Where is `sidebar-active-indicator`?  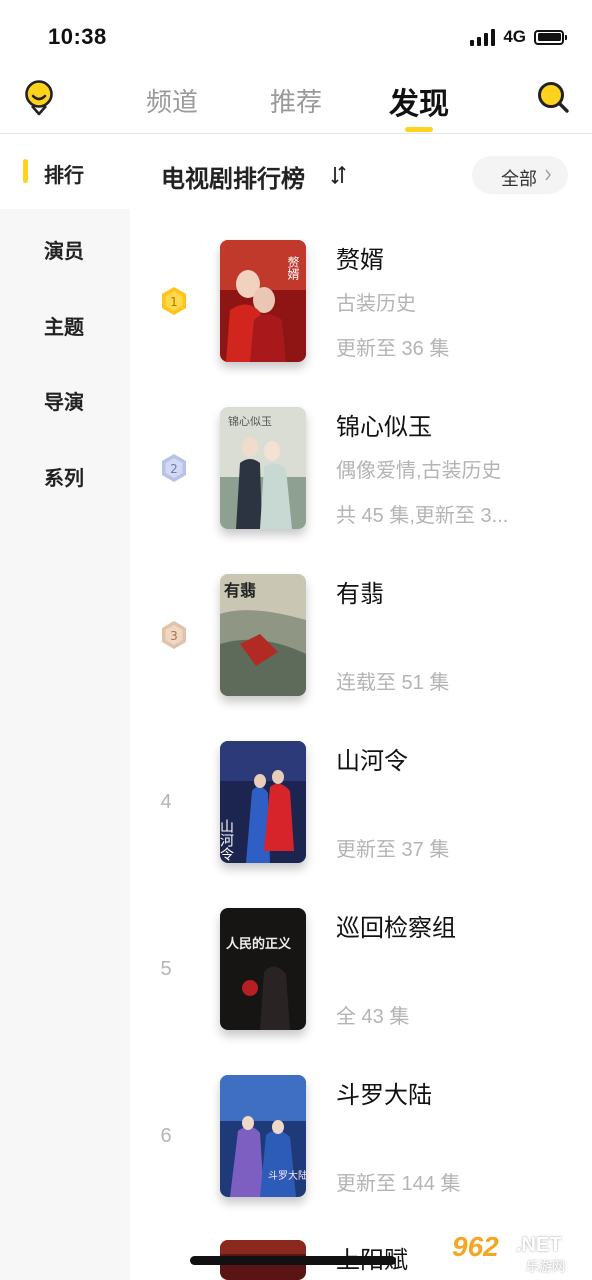
sidebar-active-indicator is located at coordinates (25, 171).